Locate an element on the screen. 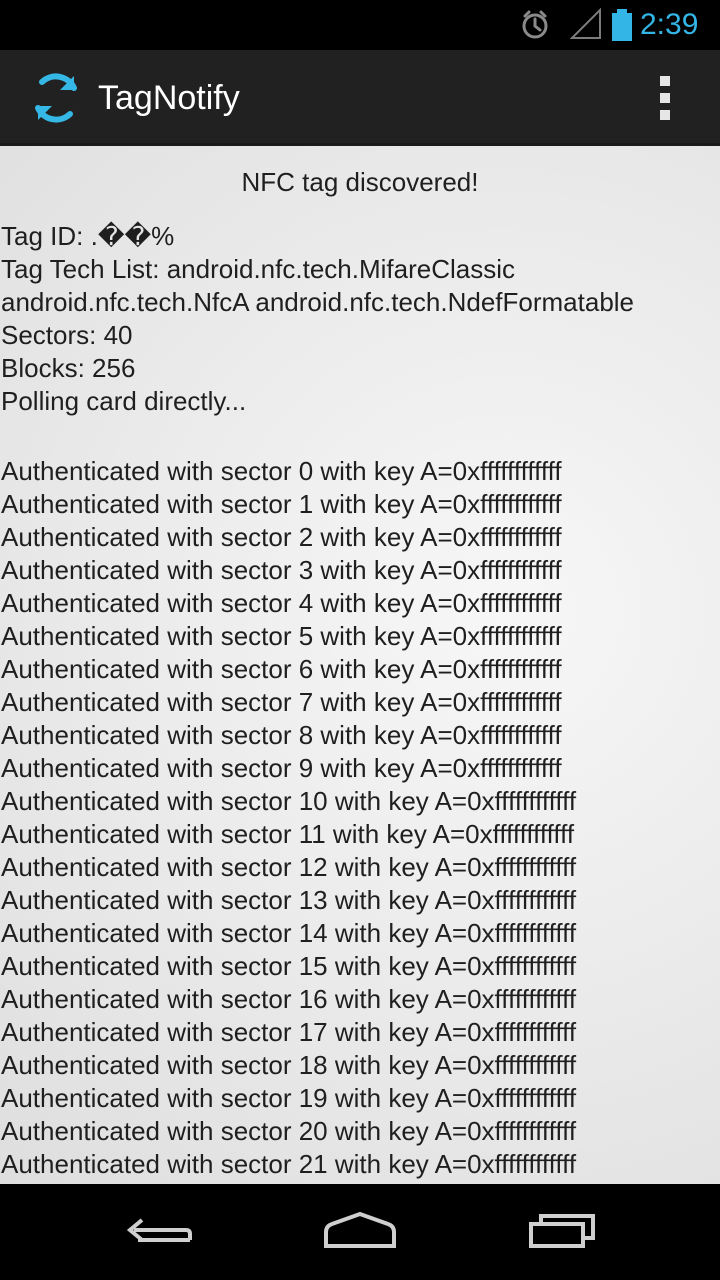 This screenshot has width=720, height=1280. blocks-line: Blocks: 256 is located at coordinates (68, 368).